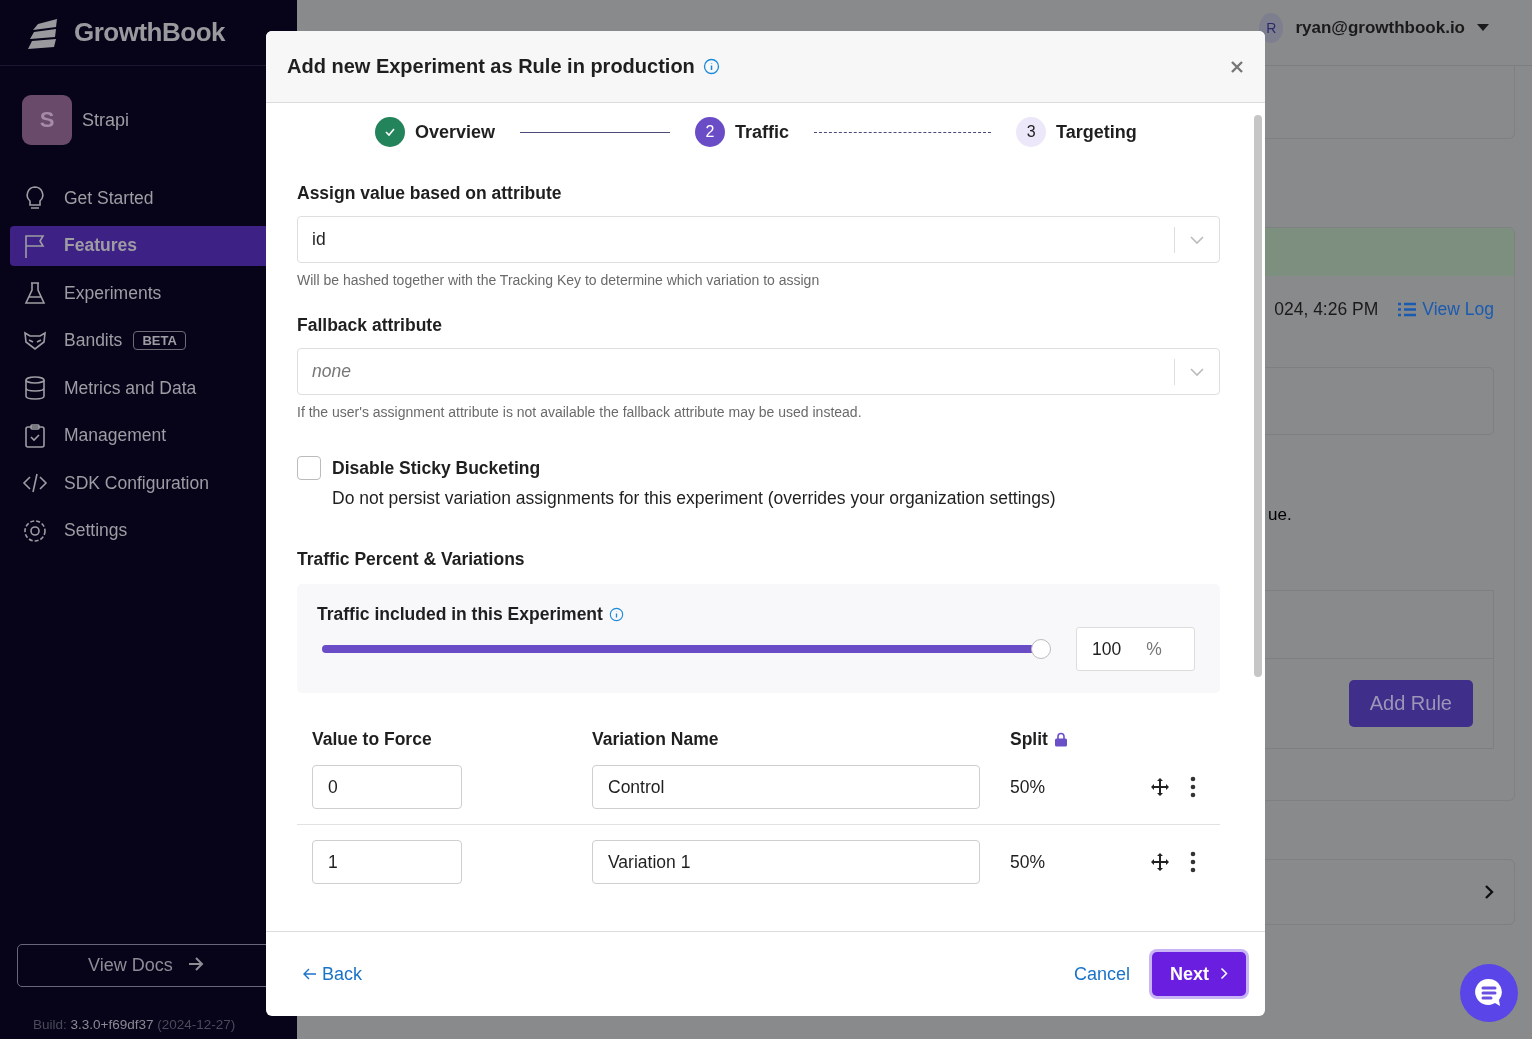 Image resolution: width=1532 pixels, height=1039 pixels. Describe the element at coordinates (460, 614) in the screenshot. I see `field-label: Traffic included in this Experiment` at that location.